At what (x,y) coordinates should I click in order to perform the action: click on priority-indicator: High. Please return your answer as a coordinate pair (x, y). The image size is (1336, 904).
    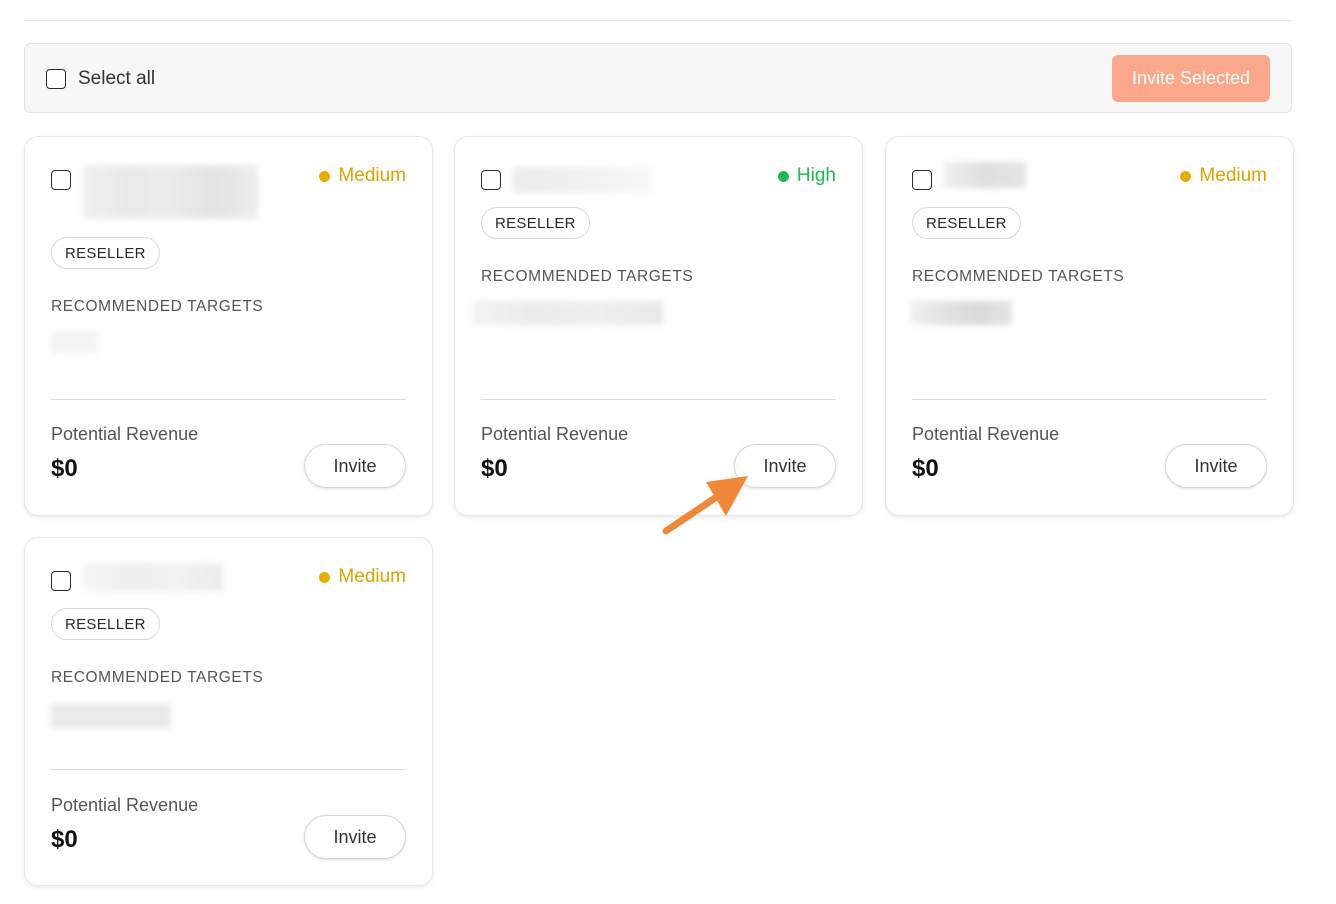
    Looking at the image, I should click on (806, 176).